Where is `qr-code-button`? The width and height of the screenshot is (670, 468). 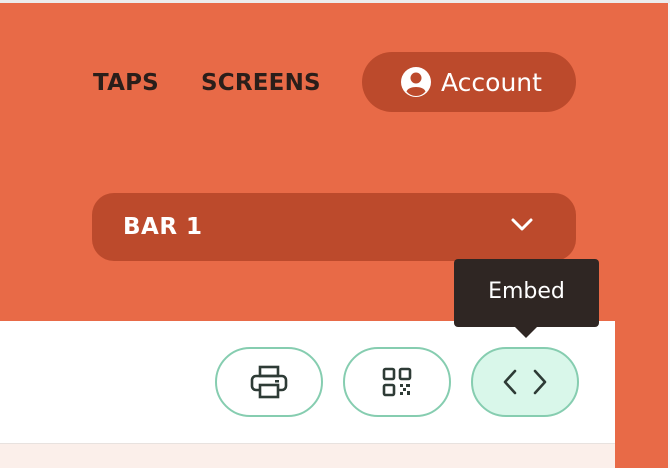 qr-code-button is located at coordinates (397, 382).